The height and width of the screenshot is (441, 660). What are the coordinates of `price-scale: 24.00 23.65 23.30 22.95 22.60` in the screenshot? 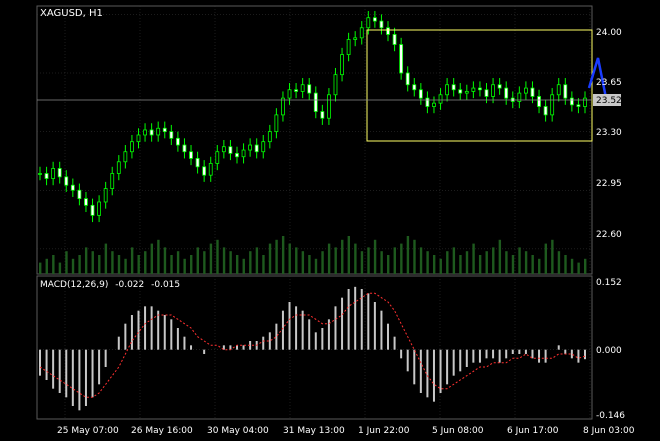 It's located at (609, 134).